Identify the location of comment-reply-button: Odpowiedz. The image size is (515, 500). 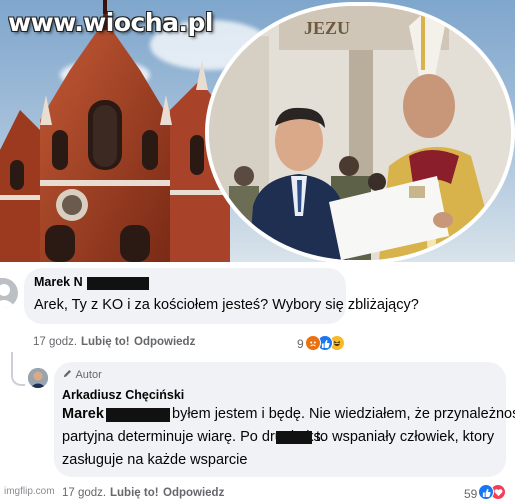
(164, 342).